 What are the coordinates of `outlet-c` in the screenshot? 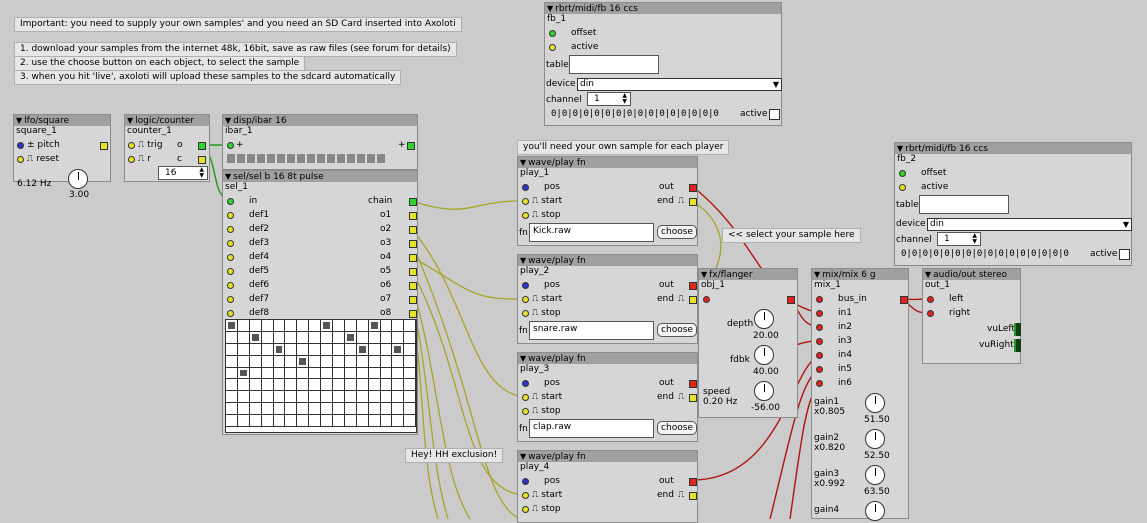 It's located at (202, 160).